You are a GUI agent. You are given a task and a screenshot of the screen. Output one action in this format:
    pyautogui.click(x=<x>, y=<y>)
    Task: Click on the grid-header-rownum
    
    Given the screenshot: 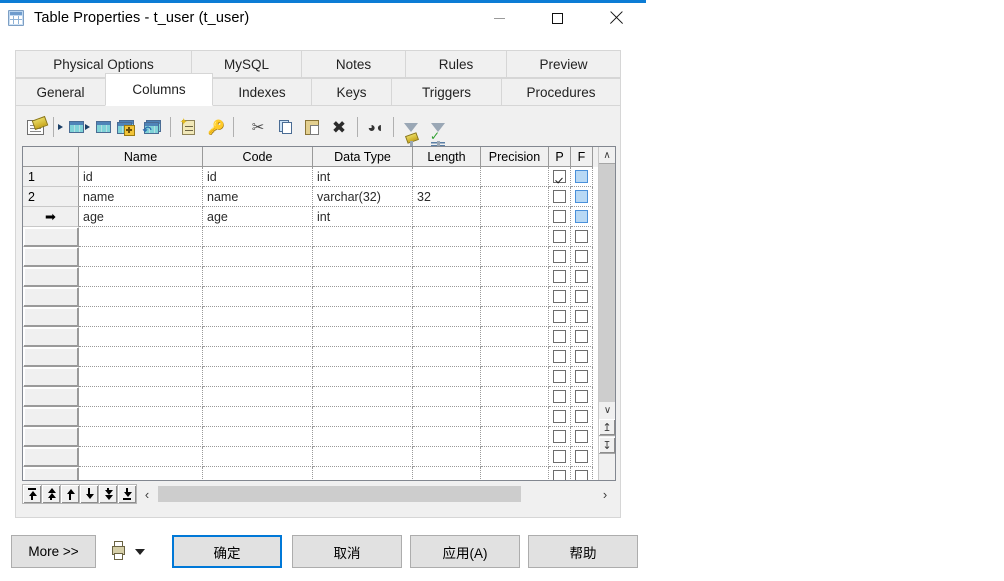 What is the action you would take?
    pyautogui.click(x=51, y=157)
    